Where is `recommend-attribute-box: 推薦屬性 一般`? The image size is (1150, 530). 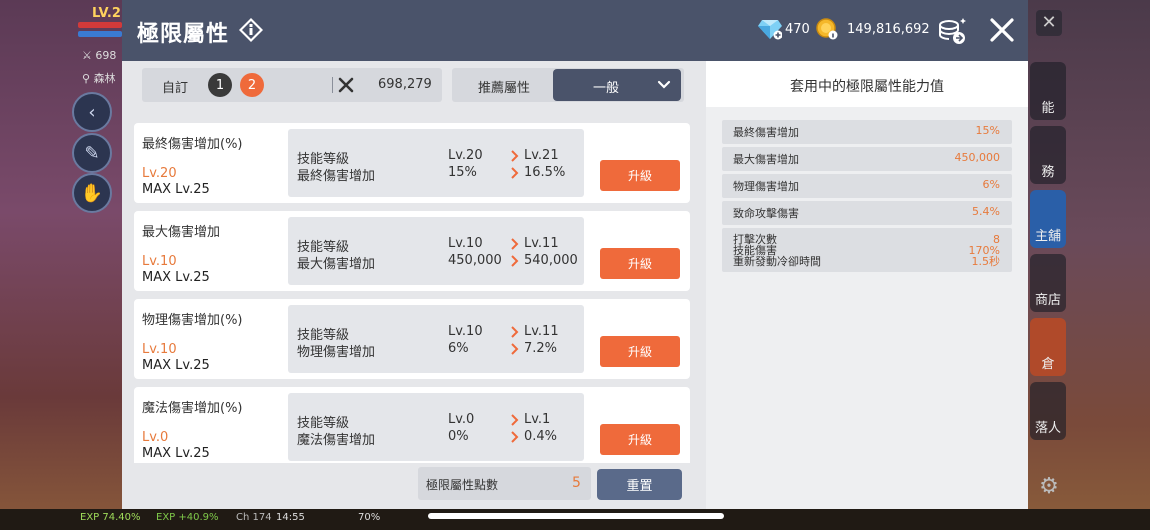 recommend-attribute-box: 推薦屬性 一般 is located at coordinates (568, 85).